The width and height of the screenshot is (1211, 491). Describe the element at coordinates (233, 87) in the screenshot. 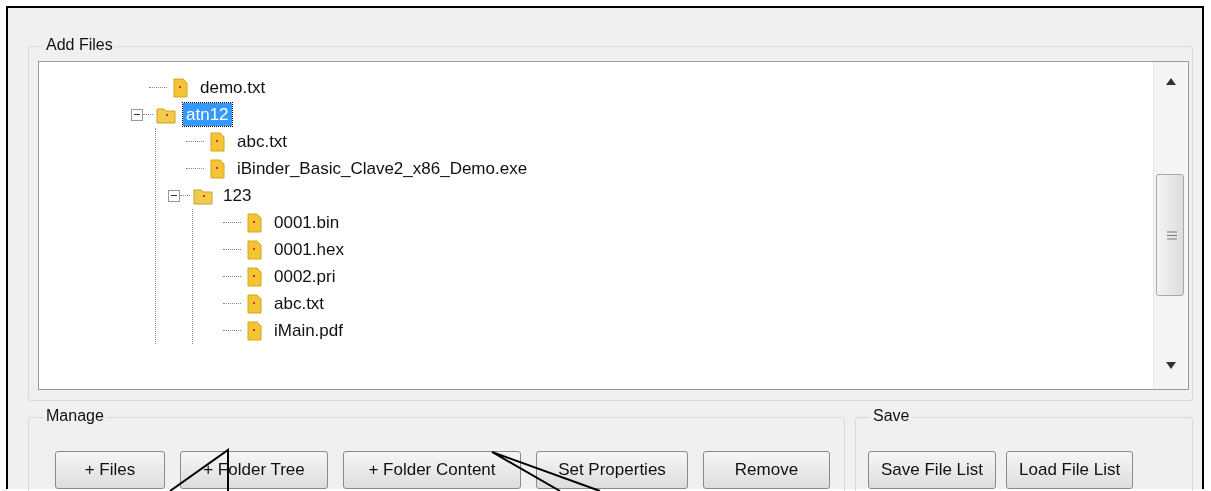

I see `tree-file: demo.txt` at that location.